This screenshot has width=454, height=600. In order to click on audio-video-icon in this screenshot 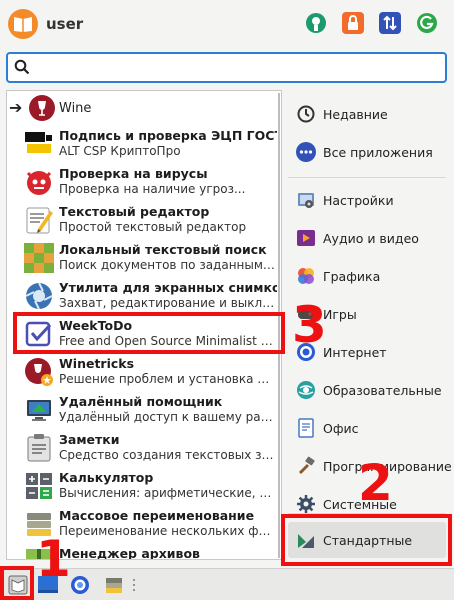, I will do `click(306, 238)`.